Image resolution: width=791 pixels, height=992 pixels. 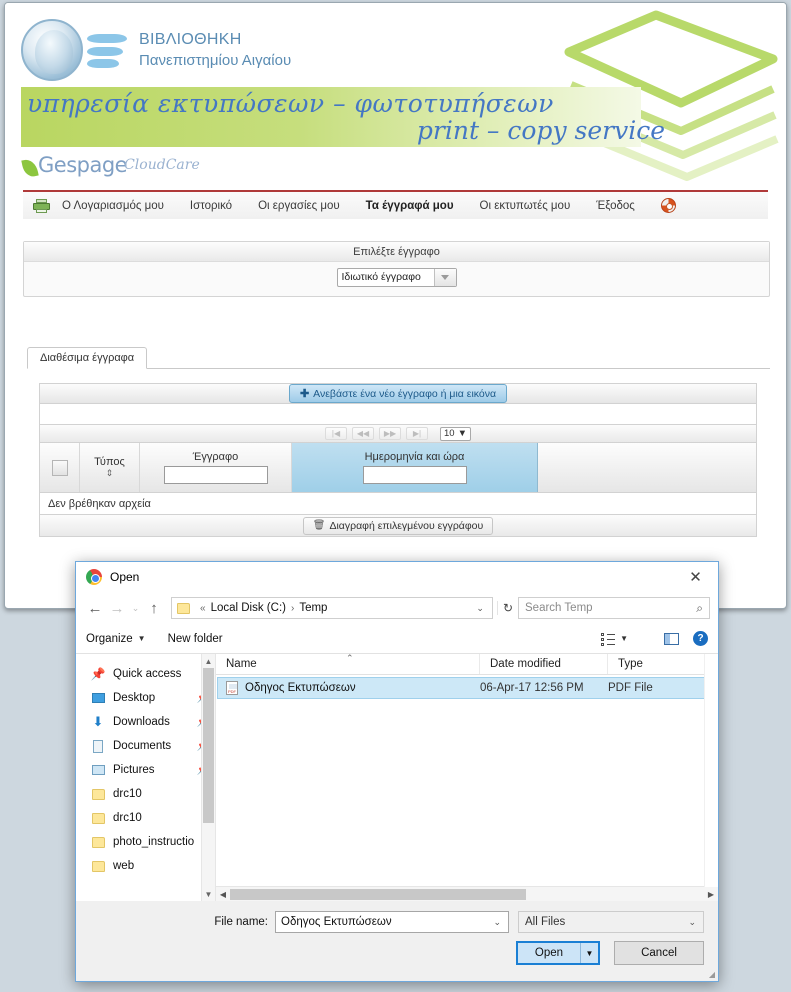 I want to click on sidebar-item-documents: Documents 📌, so click(x=145, y=746).